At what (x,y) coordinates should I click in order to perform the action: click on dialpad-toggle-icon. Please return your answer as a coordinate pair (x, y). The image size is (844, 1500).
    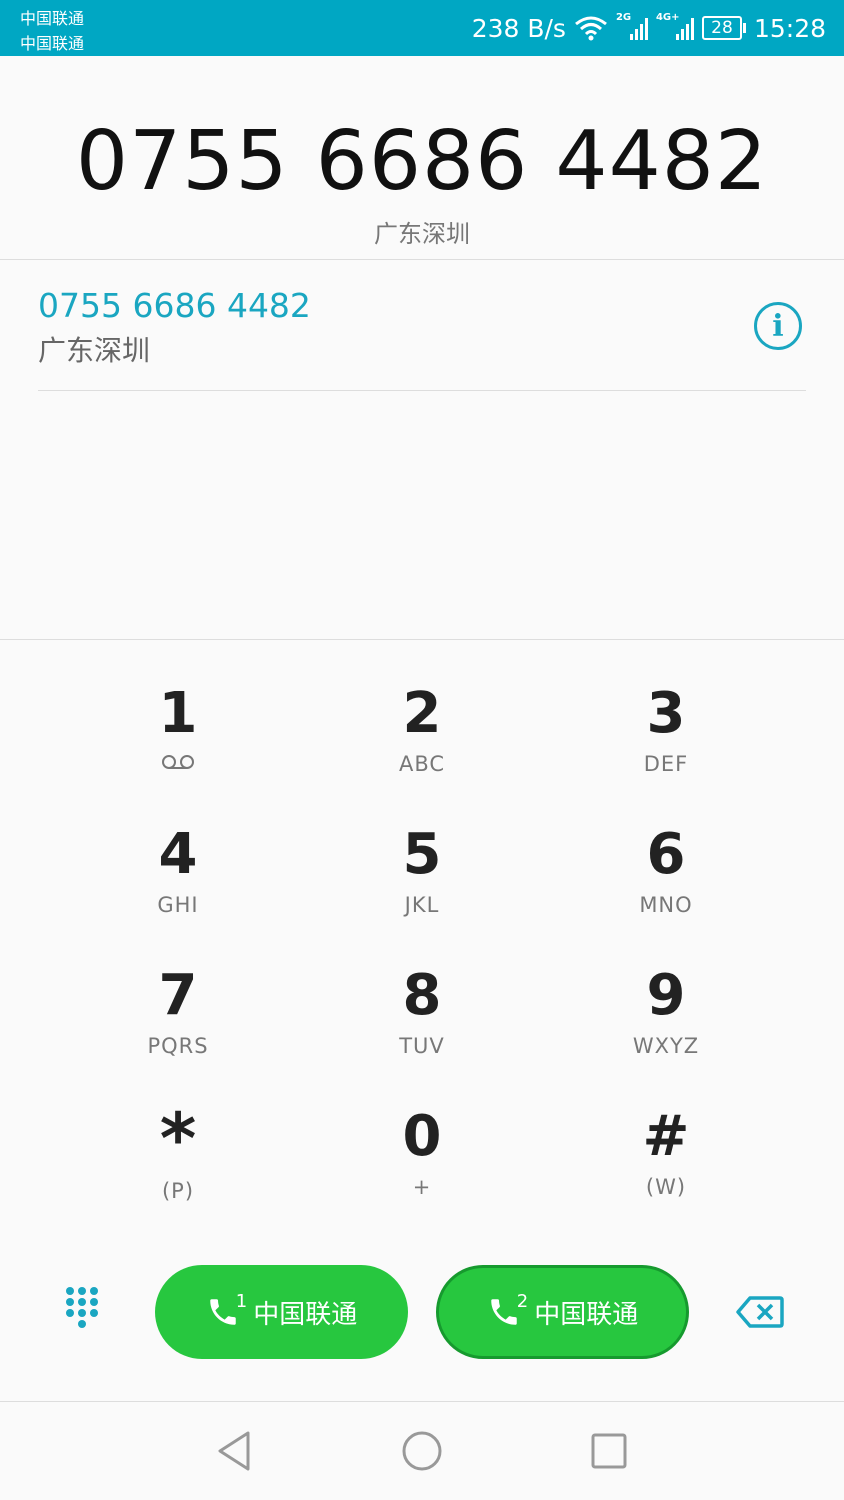
    Looking at the image, I should click on (86, 1313).